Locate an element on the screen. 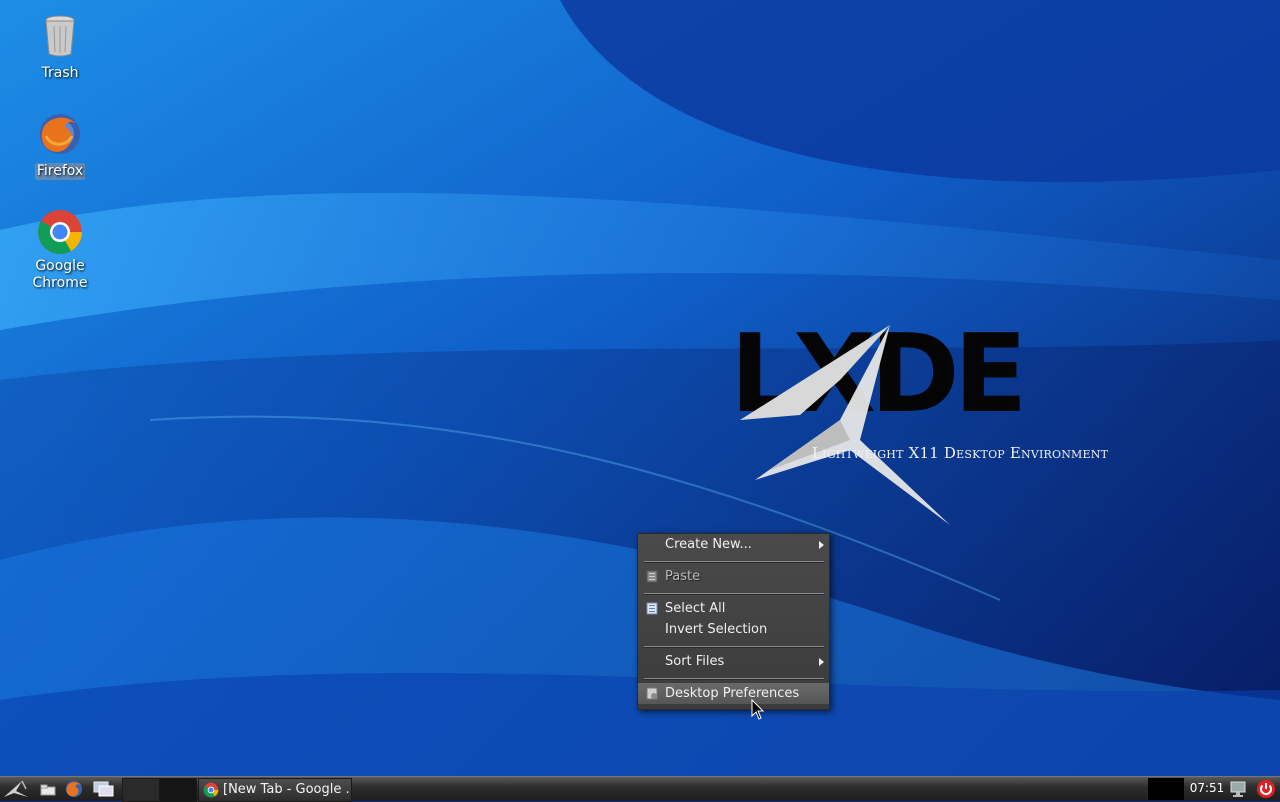 This screenshot has height=802, width=1280. trash-icon is located at coordinates (60, 36).